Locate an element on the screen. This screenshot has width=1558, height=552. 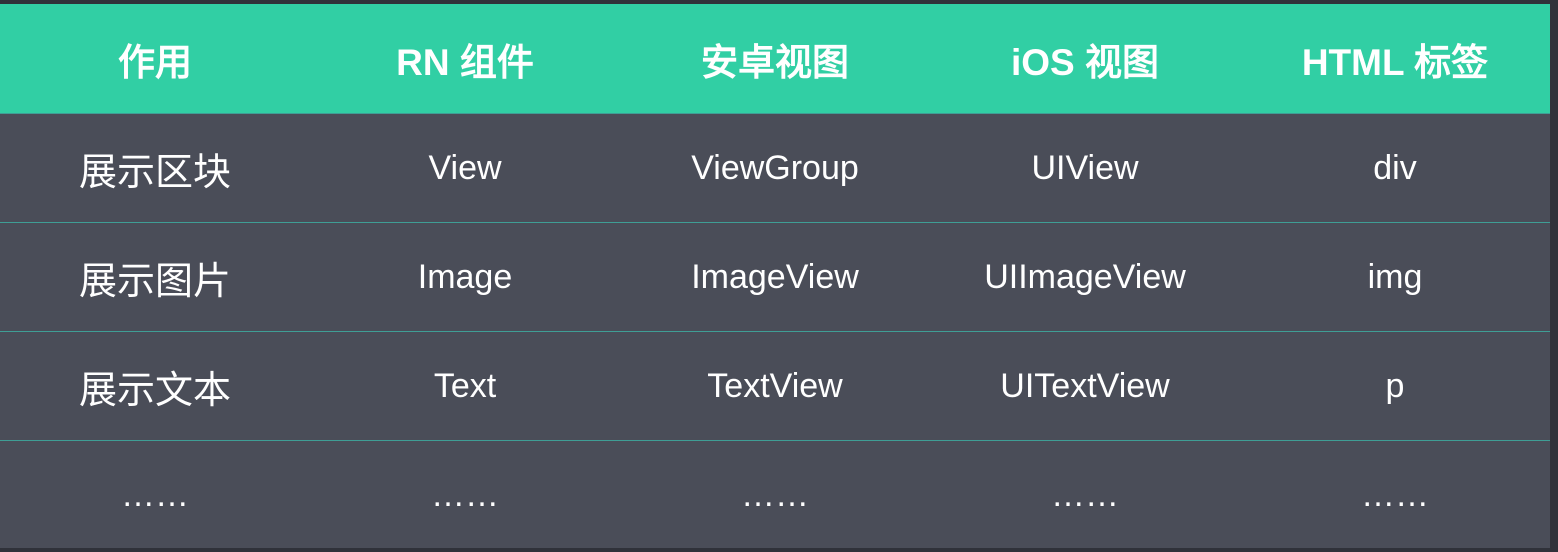
cell-android-view: ViewGroup is located at coordinates (775, 168).